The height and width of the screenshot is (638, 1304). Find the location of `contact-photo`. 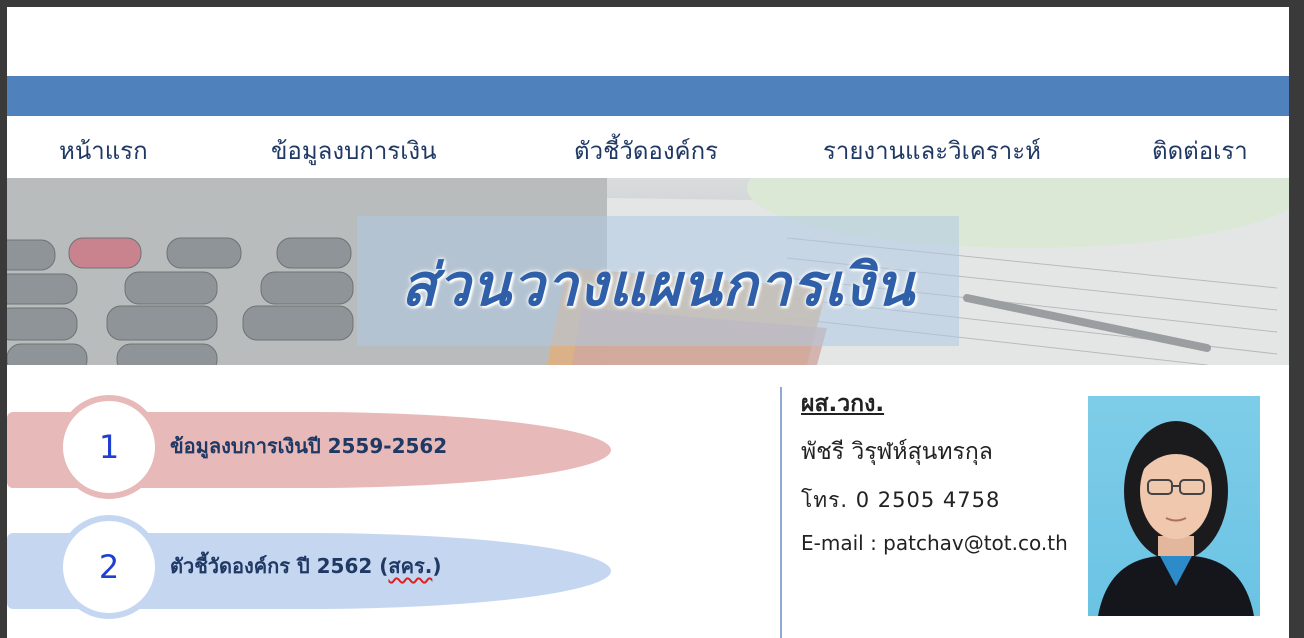

contact-photo is located at coordinates (1174, 506).